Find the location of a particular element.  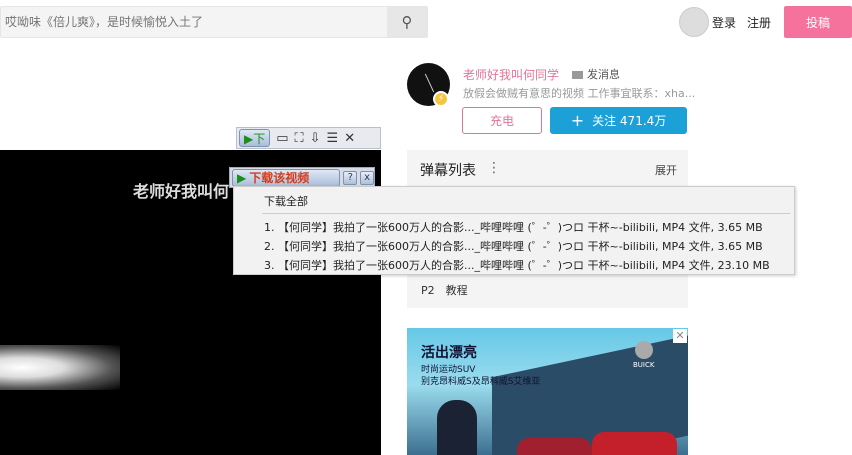

close-icon: ✕ is located at coordinates (349, 138).